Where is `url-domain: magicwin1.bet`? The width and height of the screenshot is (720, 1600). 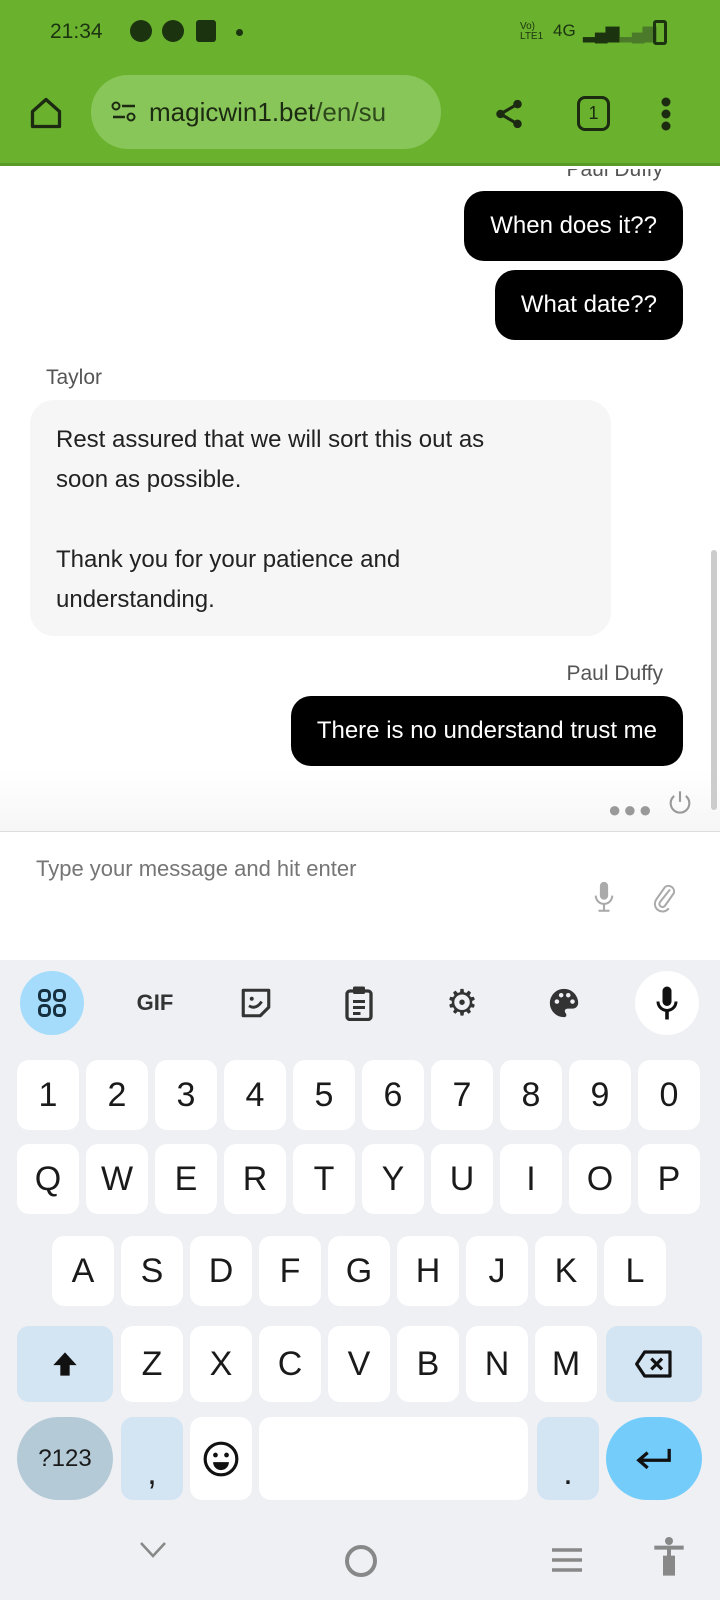
url-domain: magicwin1.bet is located at coordinates (232, 111).